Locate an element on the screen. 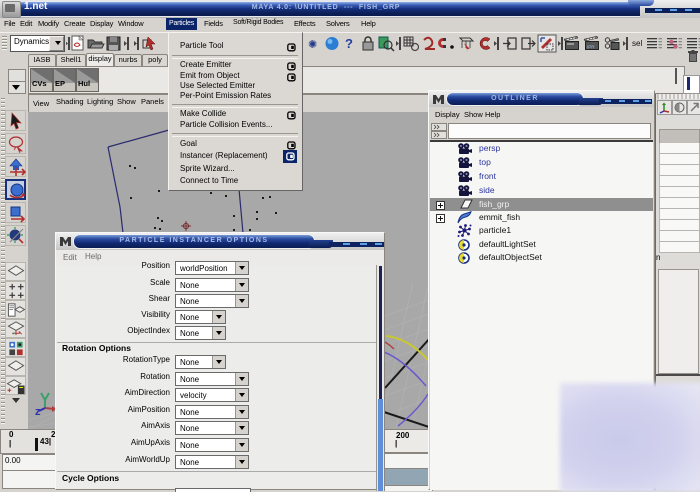  svg-text: sel is located at coordinates (637, 43).